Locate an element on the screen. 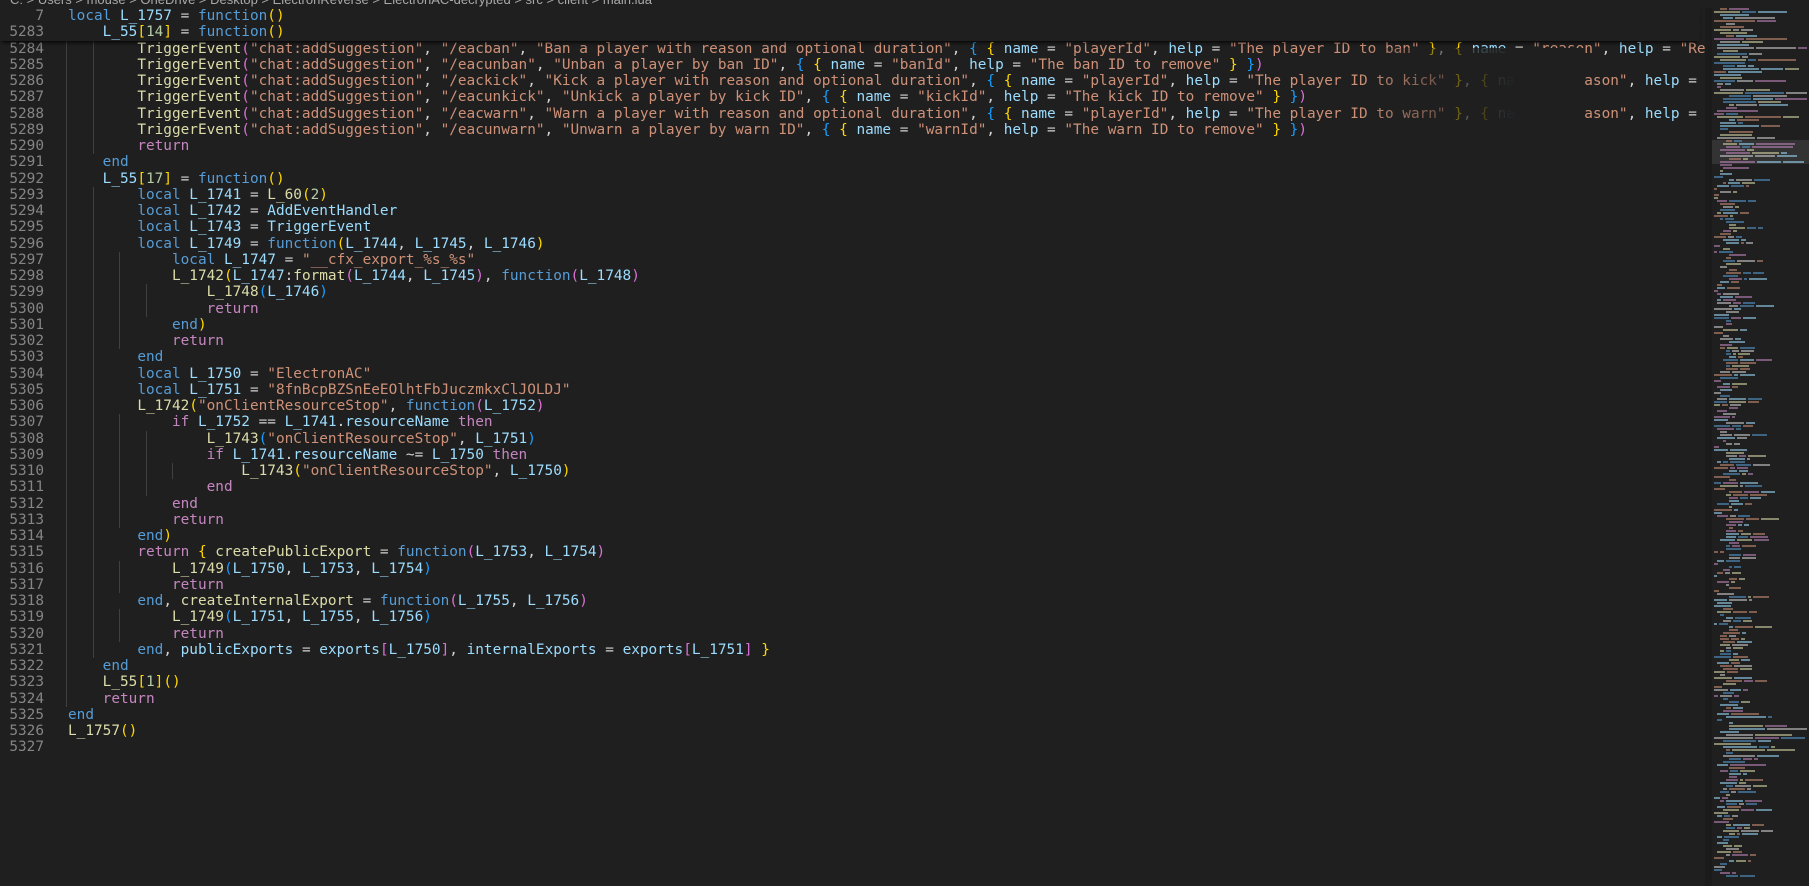  code-text: return is located at coordinates (128, 698).